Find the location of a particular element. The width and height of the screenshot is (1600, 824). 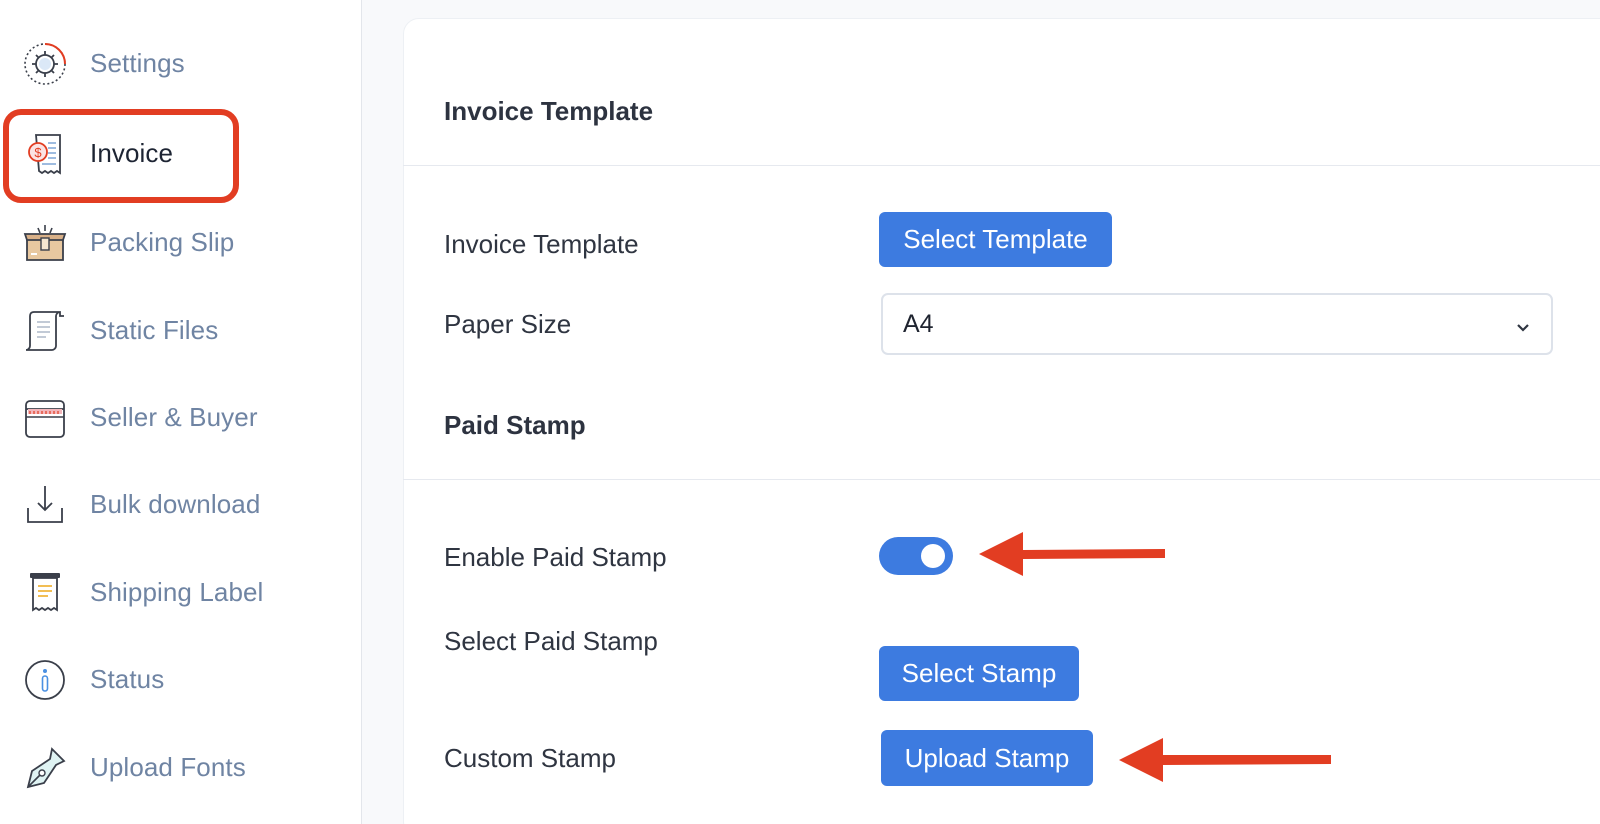

enable-paid-stamp-toggle is located at coordinates (916, 556).